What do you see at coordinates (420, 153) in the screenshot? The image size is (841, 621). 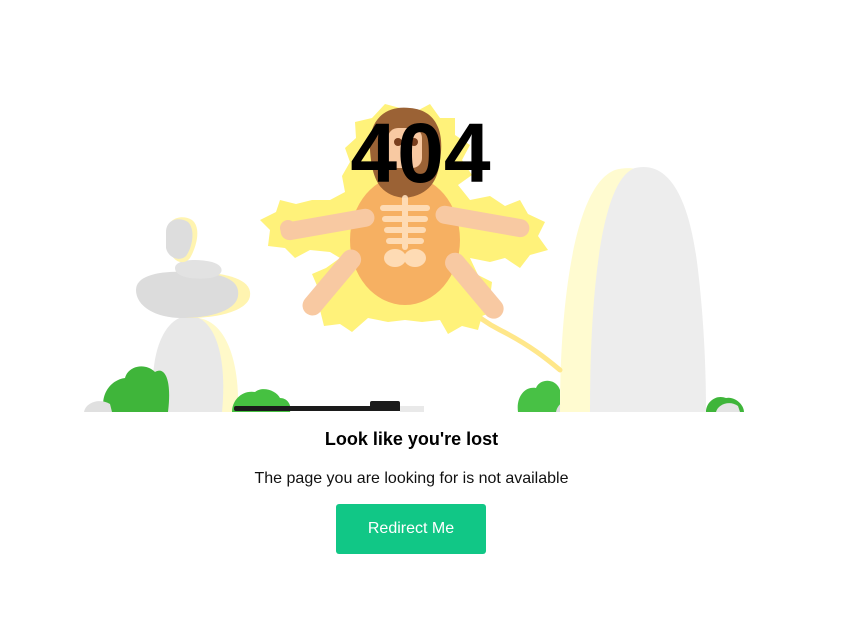 I see `error-code-heading: 404` at bounding box center [420, 153].